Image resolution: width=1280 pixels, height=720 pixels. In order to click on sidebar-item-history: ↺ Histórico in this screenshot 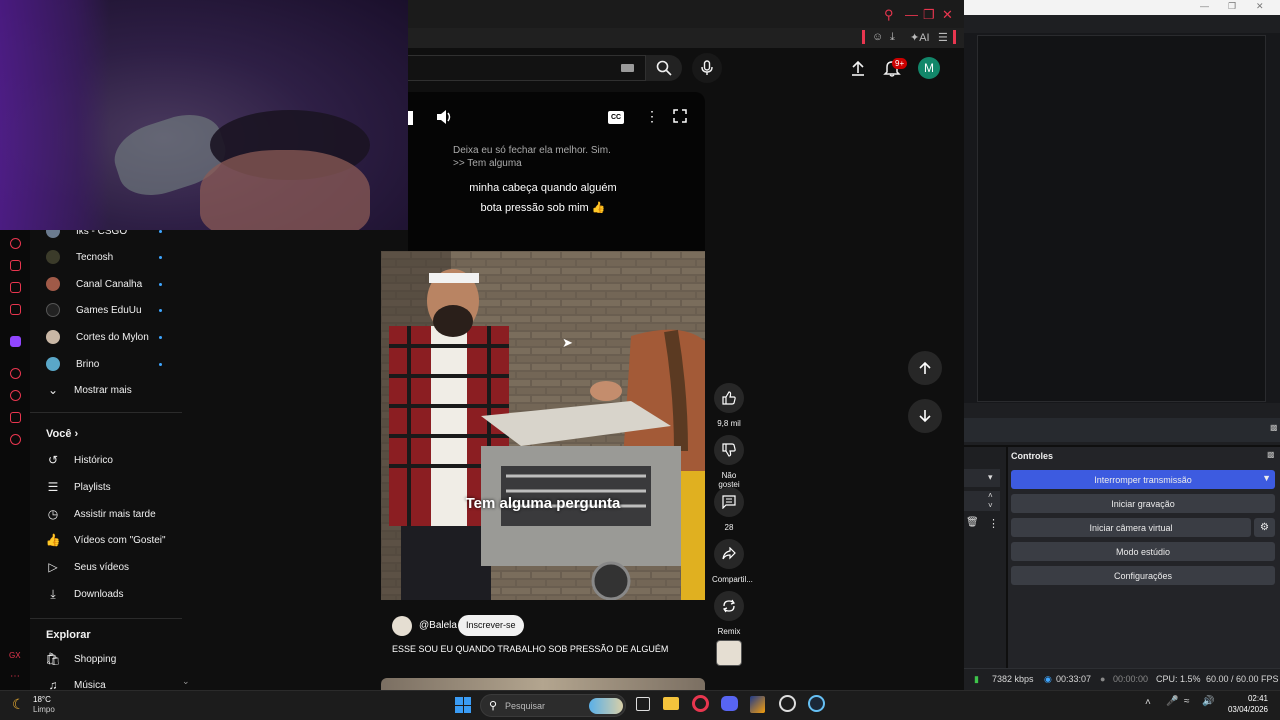, I will do `click(116, 460)`.